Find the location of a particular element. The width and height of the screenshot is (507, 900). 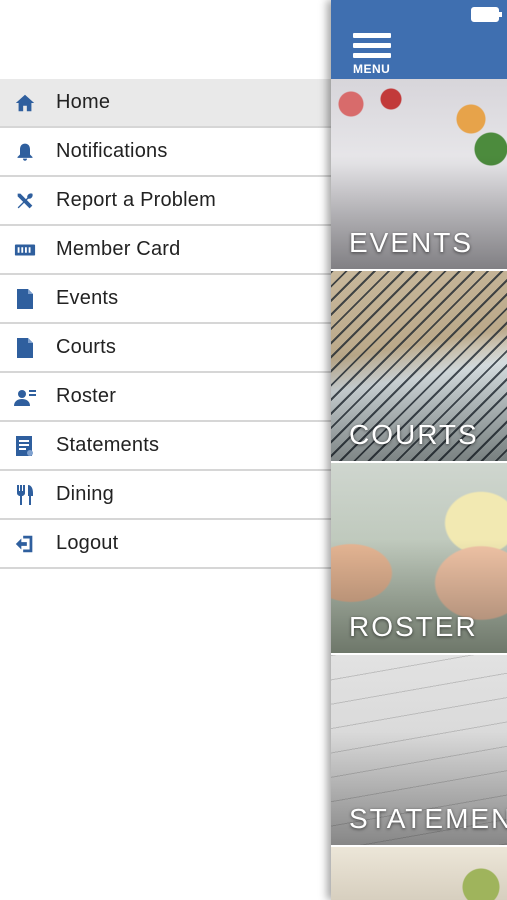

menu-item-notifications: Notifications is located at coordinates (165, 152).